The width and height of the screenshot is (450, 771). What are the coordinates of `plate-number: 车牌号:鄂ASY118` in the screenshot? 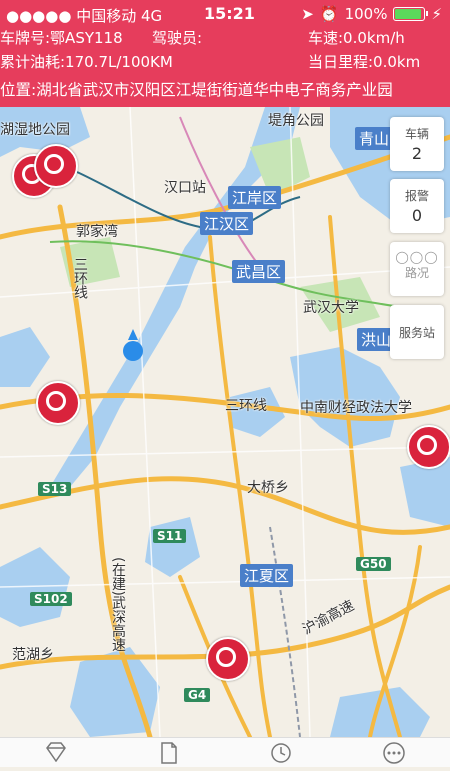 It's located at (61, 38).